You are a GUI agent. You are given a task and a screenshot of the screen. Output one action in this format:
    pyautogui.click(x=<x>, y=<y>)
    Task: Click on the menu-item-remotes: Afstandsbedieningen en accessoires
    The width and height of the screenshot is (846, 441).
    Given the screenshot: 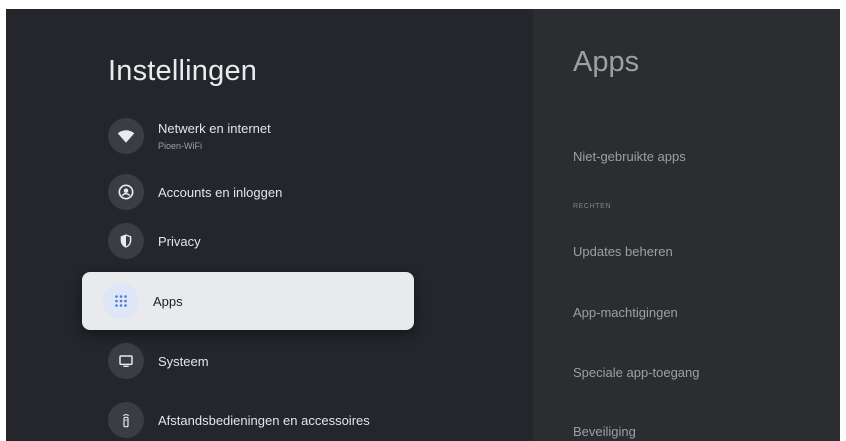 What is the action you would take?
    pyautogui.click(x=268, y=417)
    